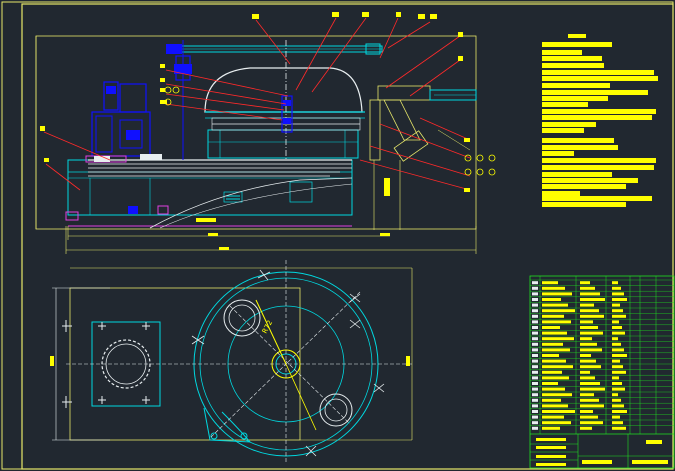  What do you see at coordinates (138, 101) in the screenshot?
I see `motor-assembly` at bounding box center [138, 101].